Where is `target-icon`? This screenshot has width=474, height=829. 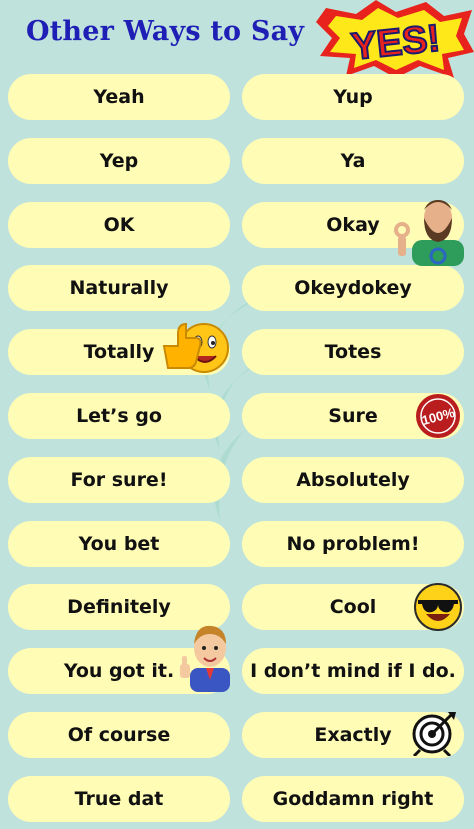
target-icon is located at coordinates (434, 734).